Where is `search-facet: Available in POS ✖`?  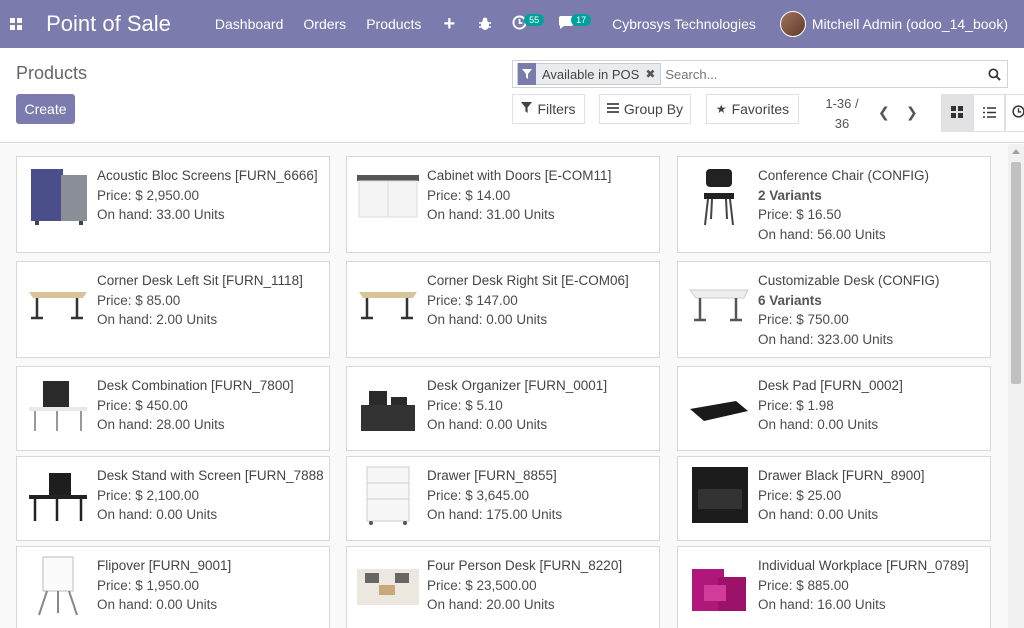 search-facet: Available in POS ✖ is located at coordinates (589, 74).